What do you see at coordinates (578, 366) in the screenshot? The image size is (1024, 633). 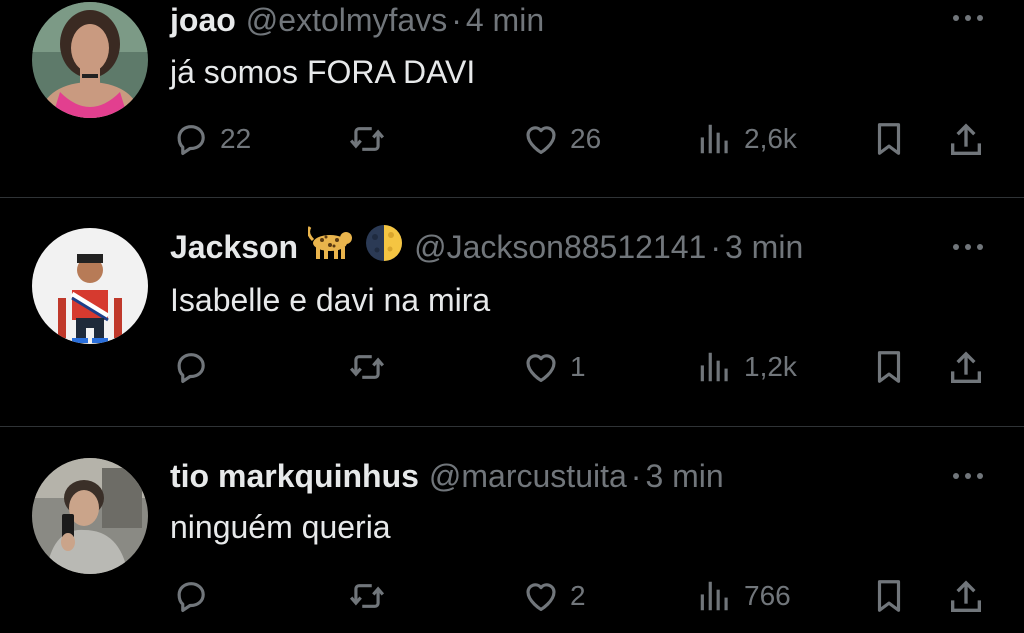 I see `like-count: 1` at bounding box center [578, 366].